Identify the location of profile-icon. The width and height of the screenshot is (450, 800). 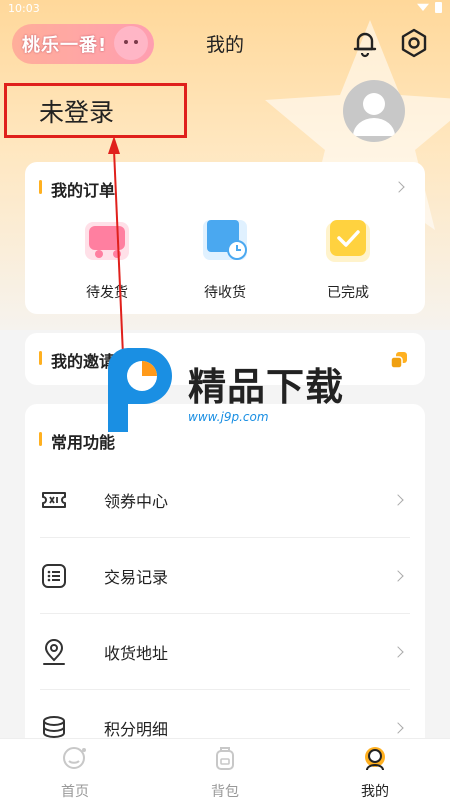
(375, 759).